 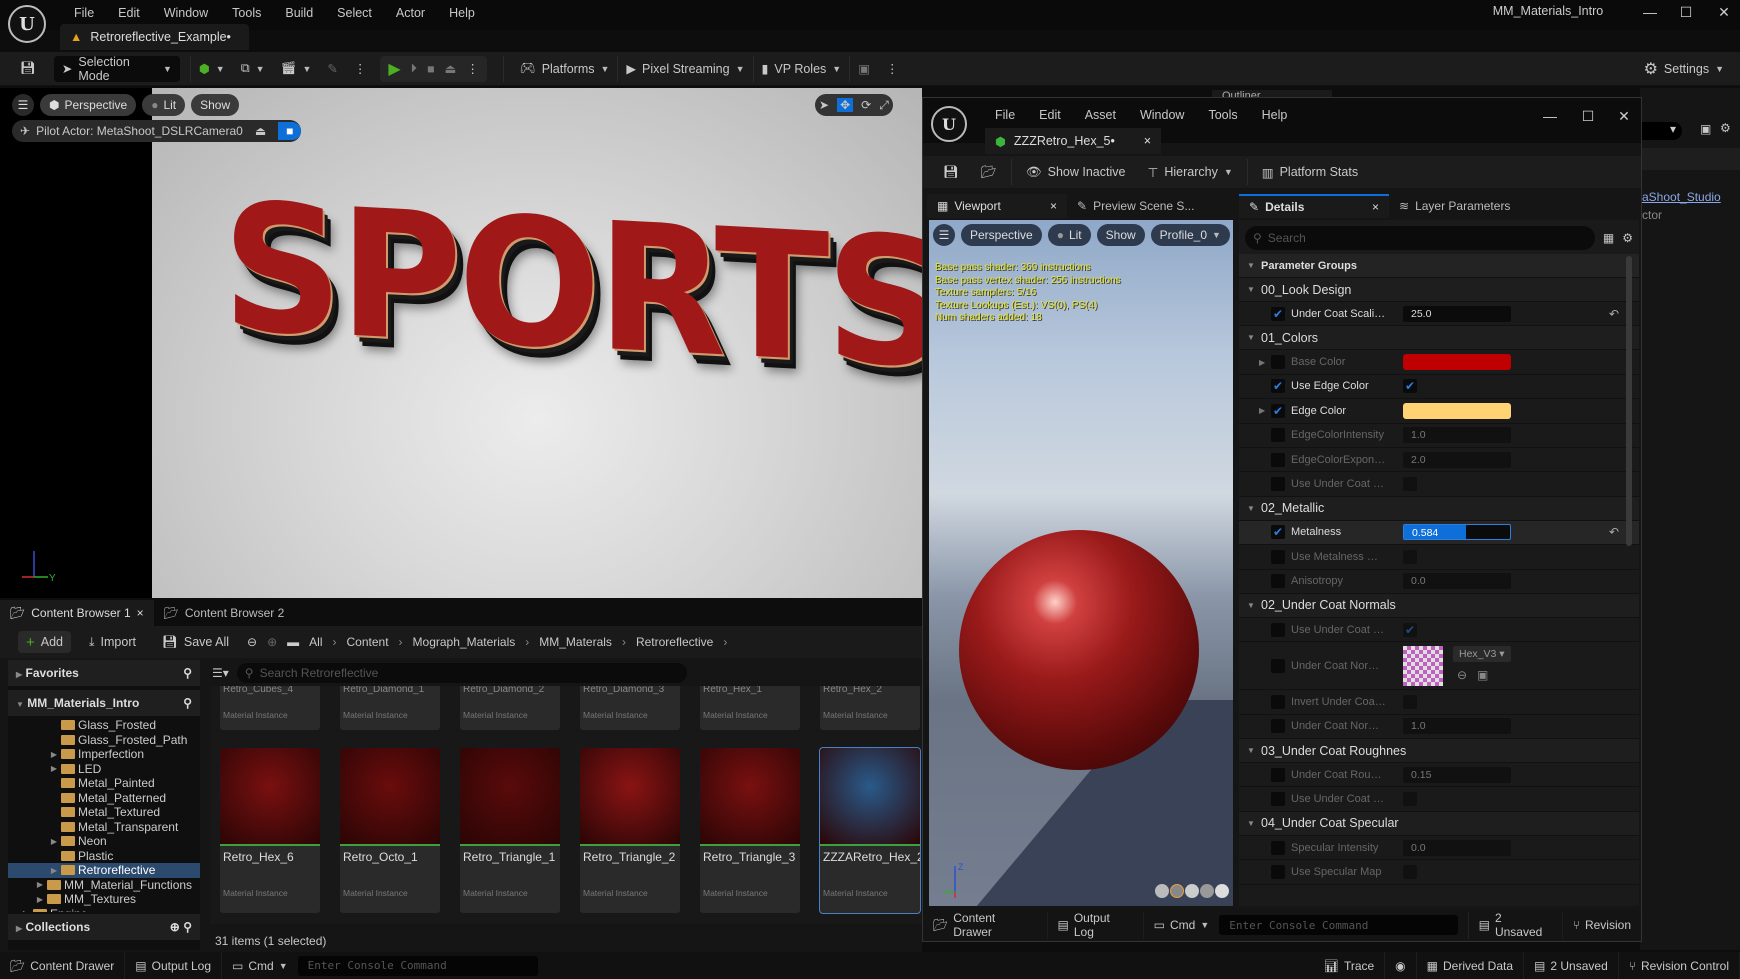 What do you see at coordinates (1457, 313) in the screenshot?
I see `parameter-value-input: 25.0` at bounding box center [1457, 313].